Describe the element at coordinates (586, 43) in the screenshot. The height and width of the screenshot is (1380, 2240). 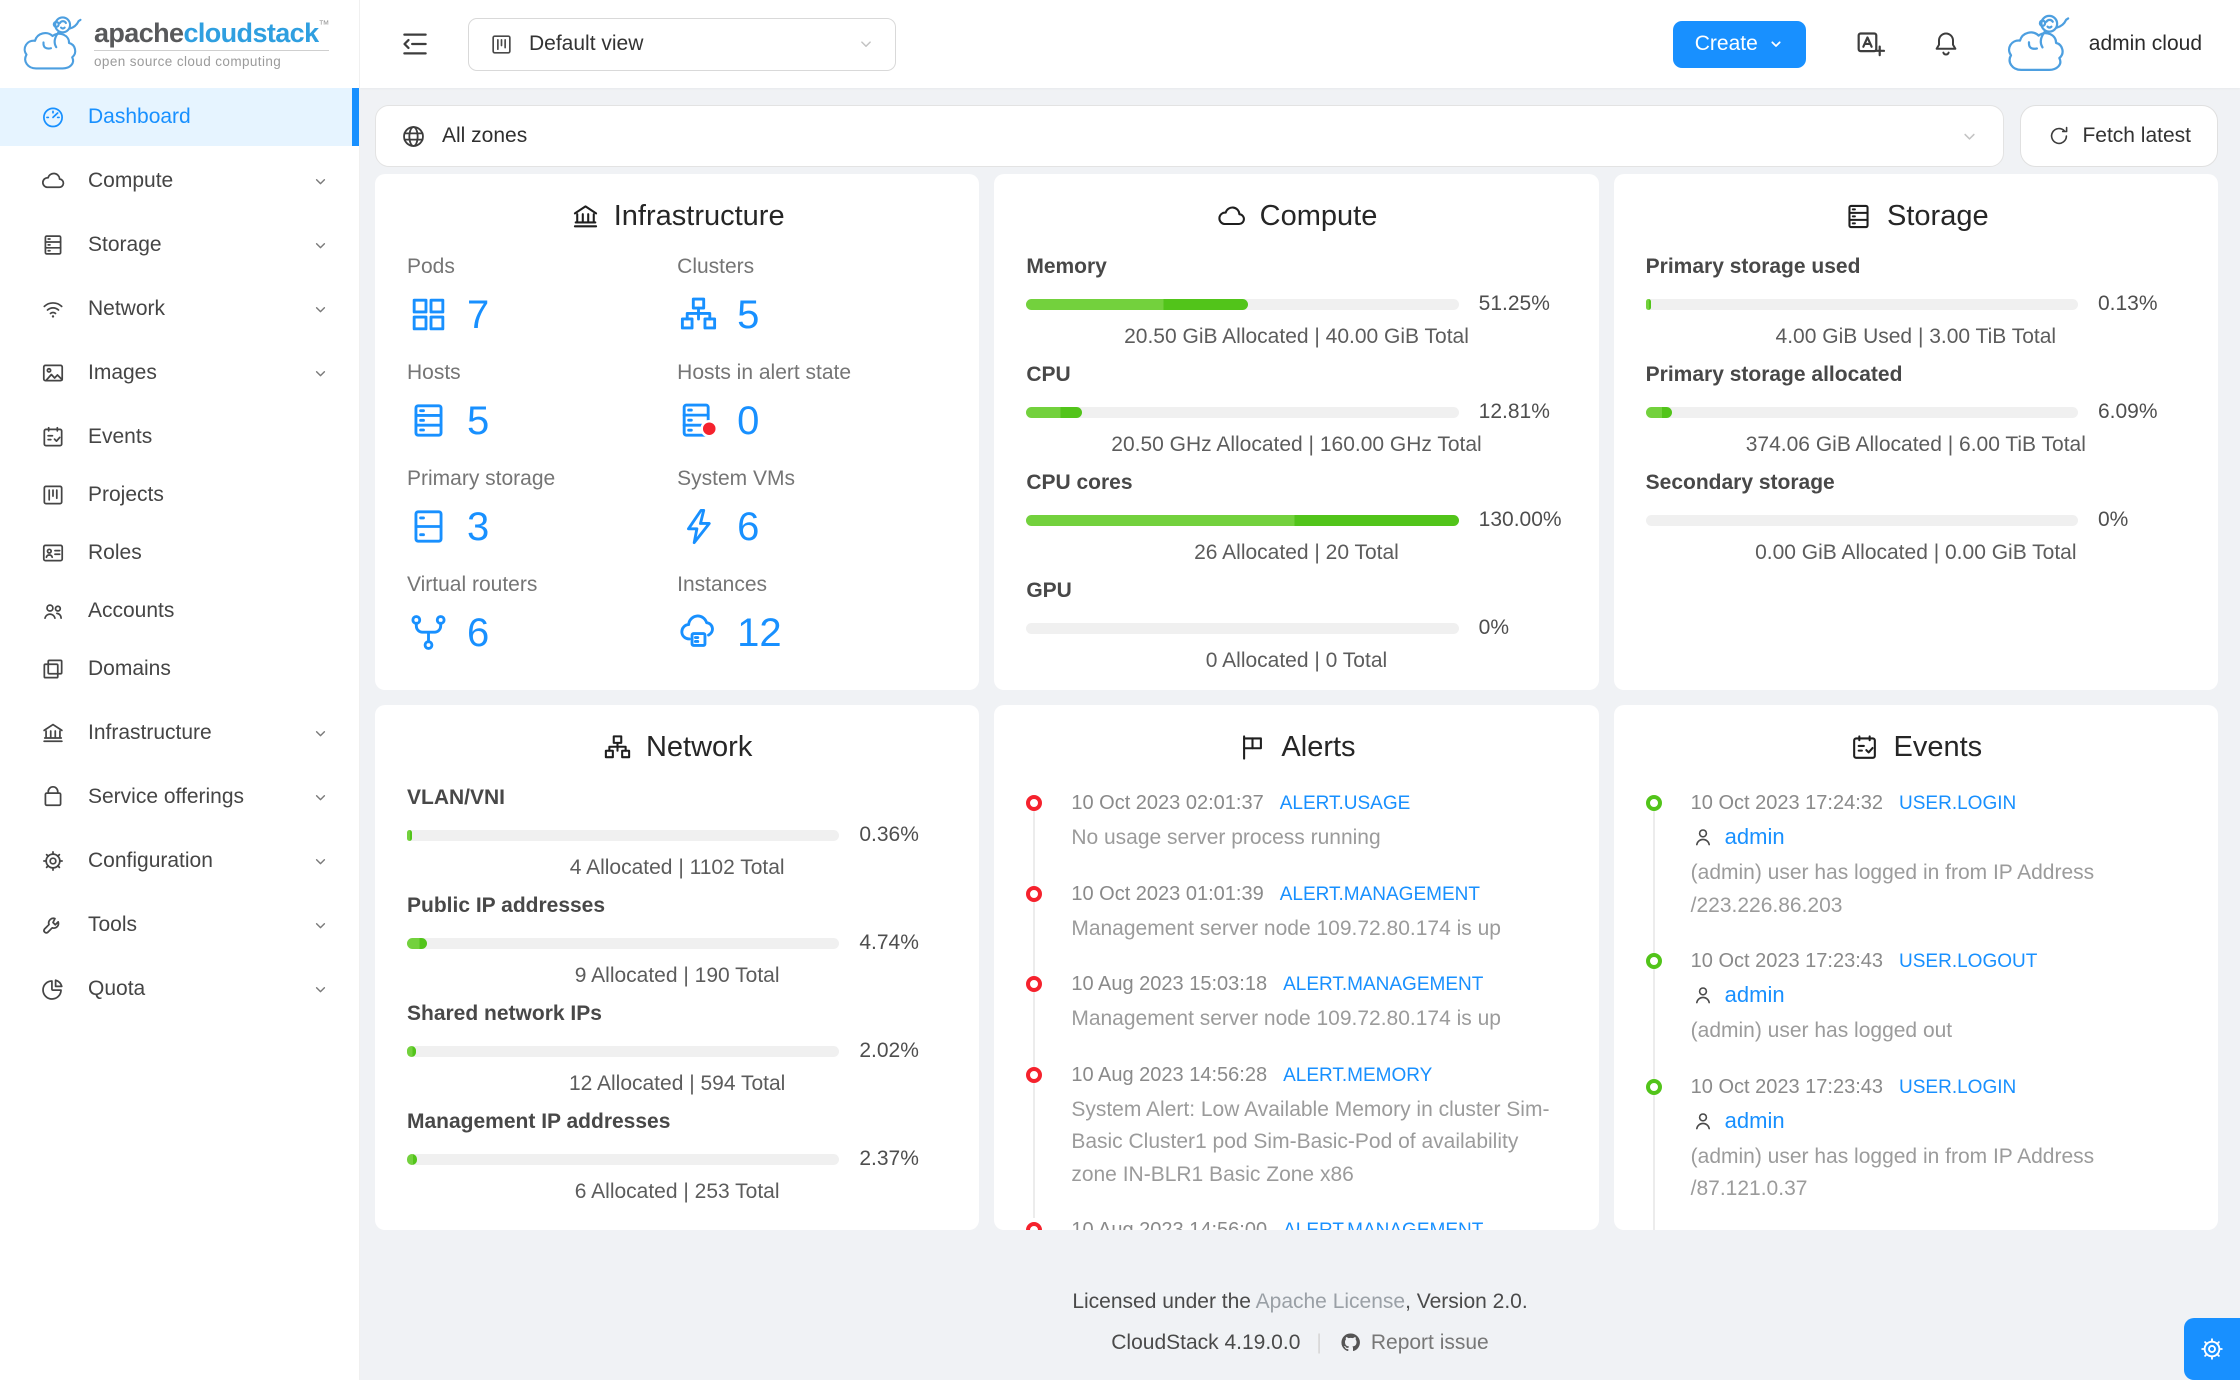
I see `view-select-value: Default view` at that location.